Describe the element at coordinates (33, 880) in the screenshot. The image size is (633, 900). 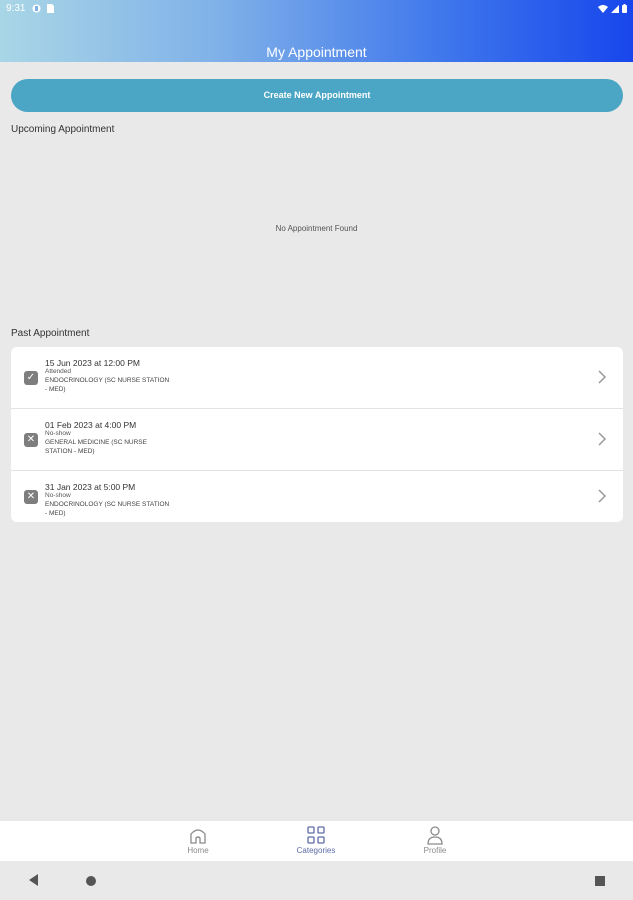
I see `back-icon` at that location.